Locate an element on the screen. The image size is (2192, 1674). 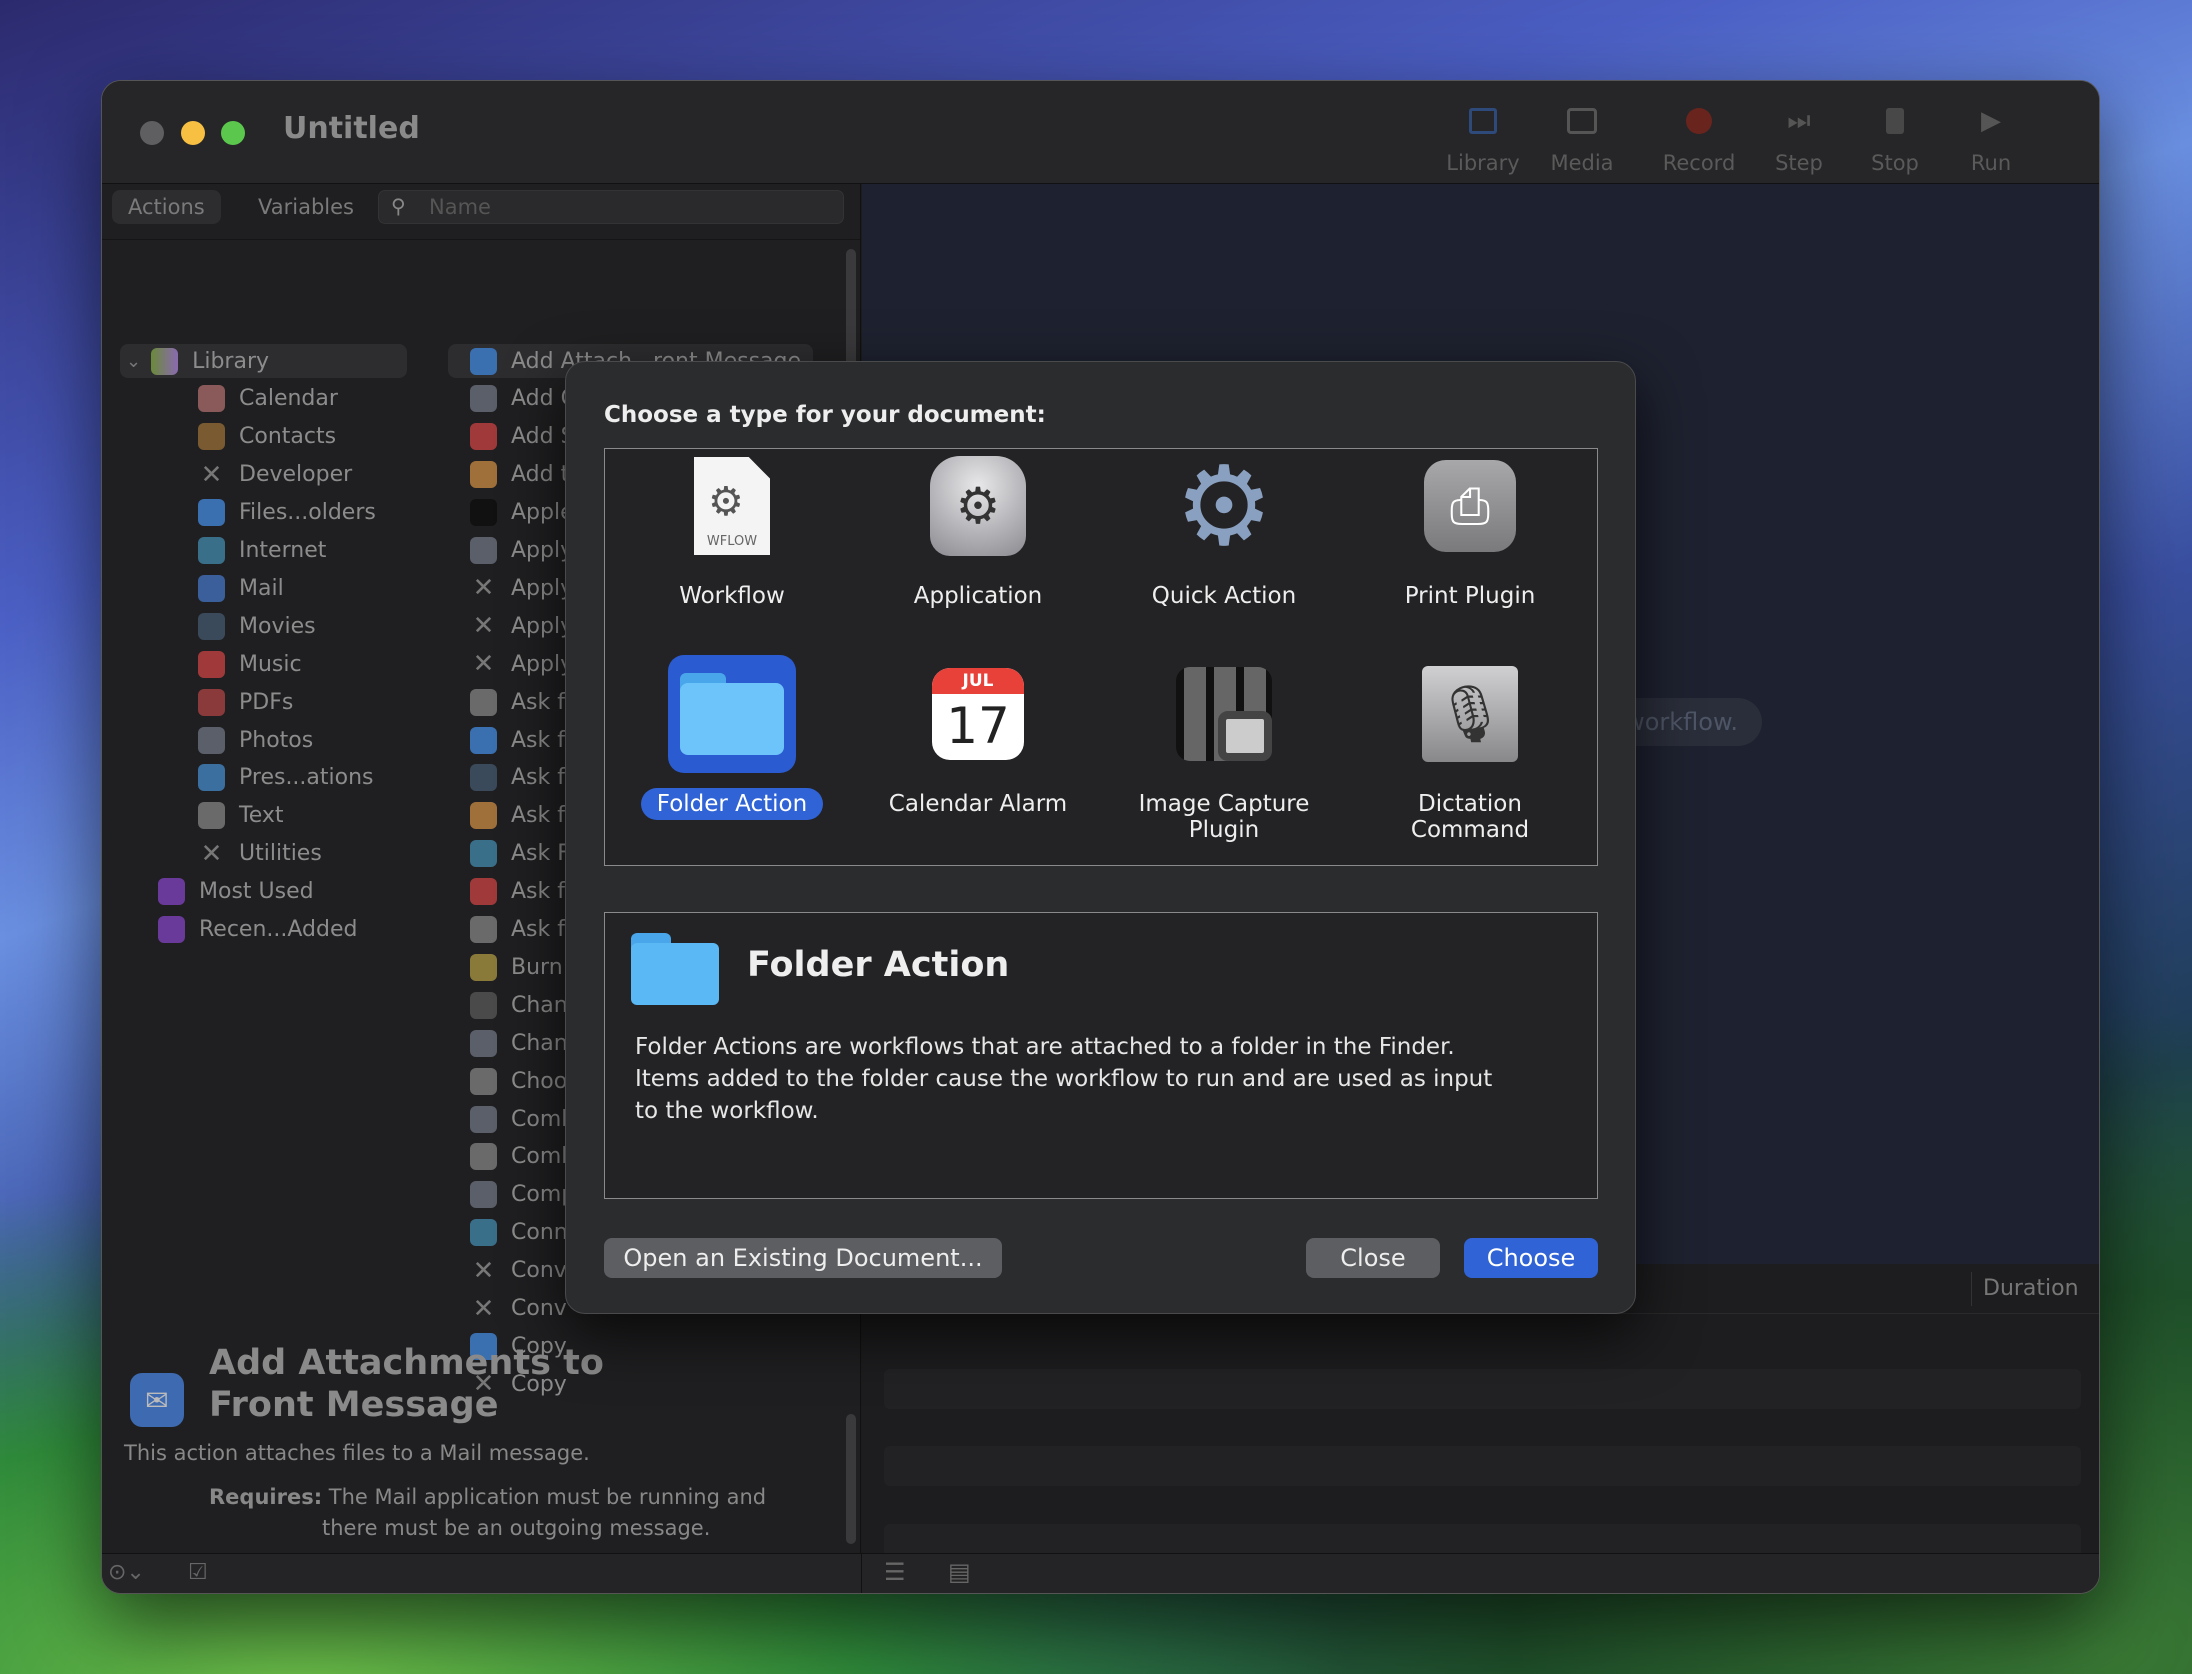
description-line: to the workflow. is located at coordinates (727, 1111).